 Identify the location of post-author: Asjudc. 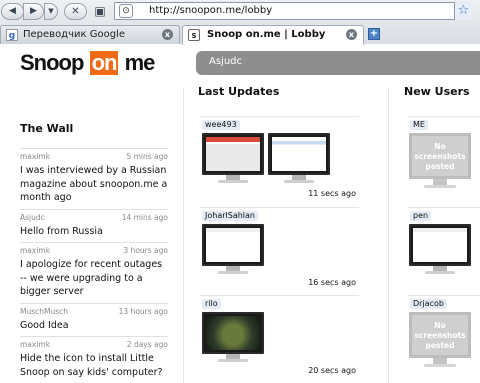
(32, 217).